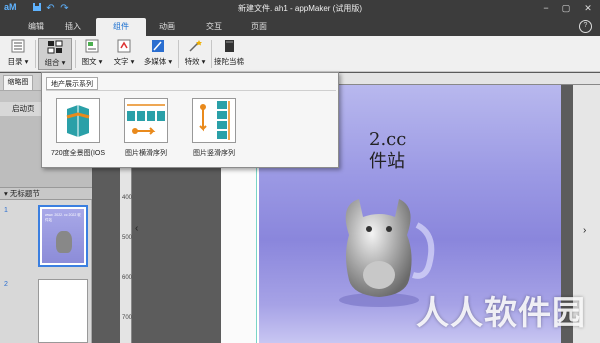 The height and width of the screenshot is (343, 600). What do you see at coordinates (124, 46) in the screenshot?
I see `text-icon` at bounding box center [124, 46].